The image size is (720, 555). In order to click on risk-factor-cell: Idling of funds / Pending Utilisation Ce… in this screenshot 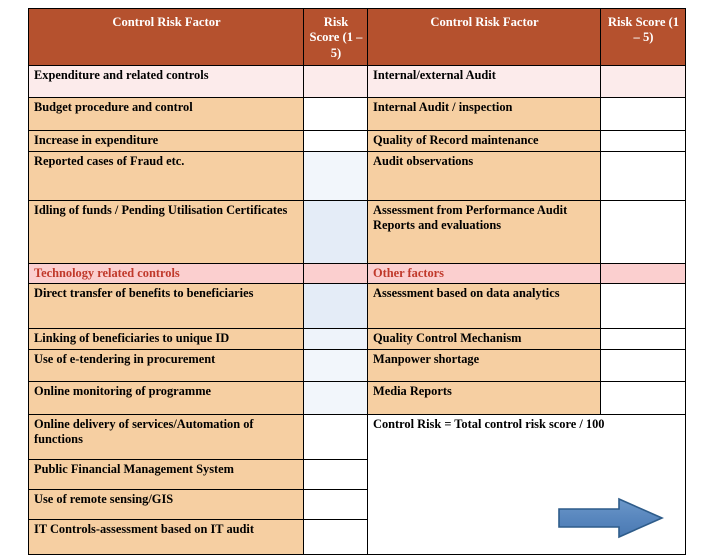, I will do `click(166, 232)`.